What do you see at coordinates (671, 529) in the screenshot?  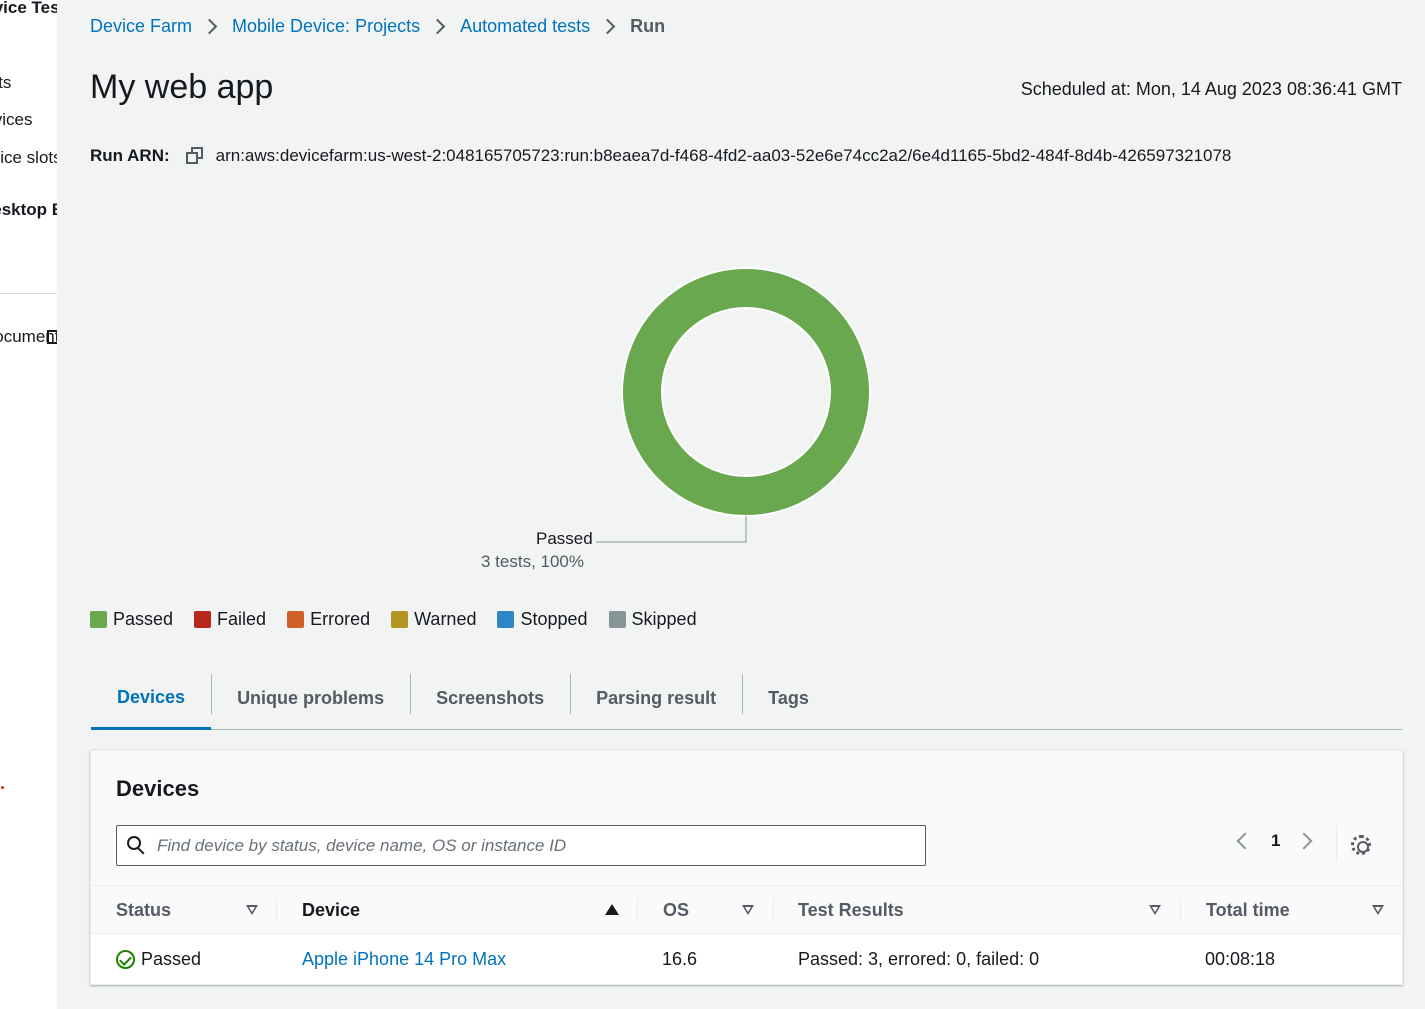 I see `chart-leader-line` at bounding box center [671, 529].